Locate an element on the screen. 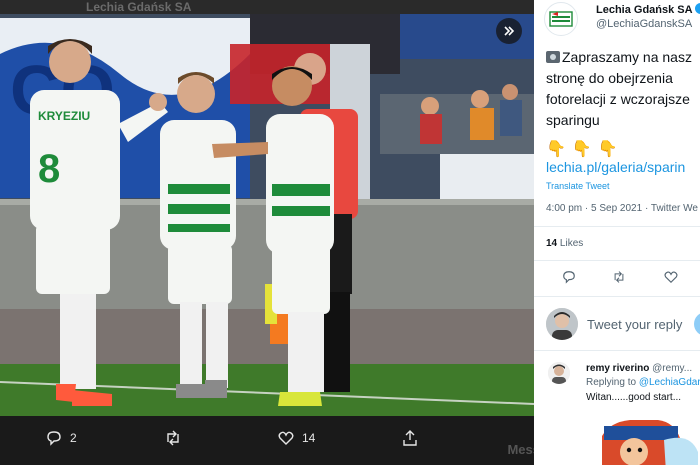 Image resolution: width=700 pixels, height=465 pixels. tweet-line-4: sparingu is located at coordinates (573, 120).